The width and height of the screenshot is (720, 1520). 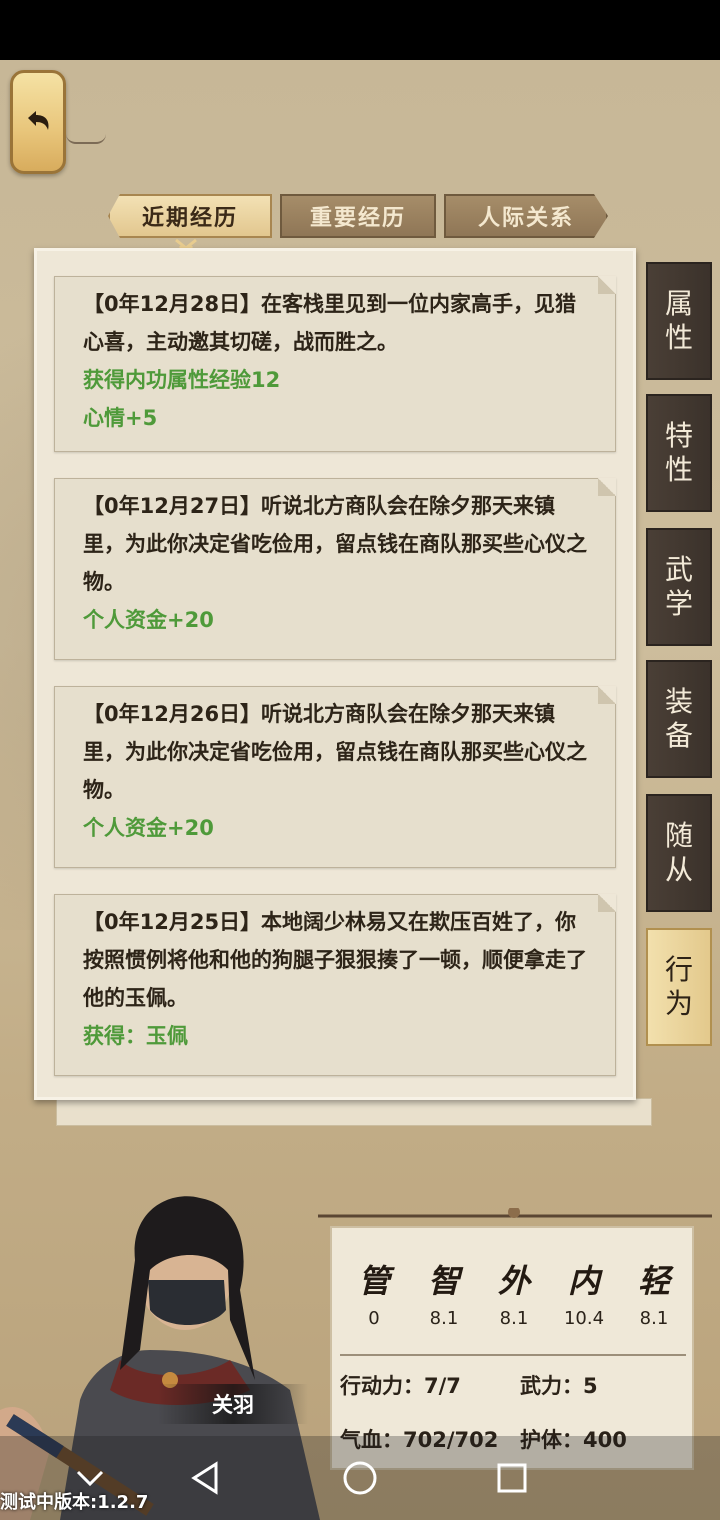 I want to click on side-tab-label: 属性, so click(x=678, y=320).